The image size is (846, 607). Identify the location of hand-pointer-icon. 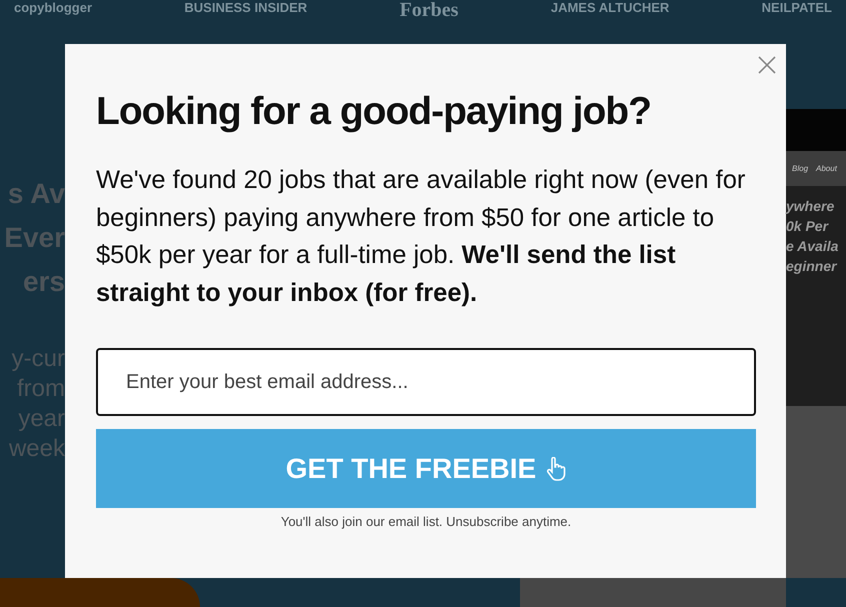
(556, 468).